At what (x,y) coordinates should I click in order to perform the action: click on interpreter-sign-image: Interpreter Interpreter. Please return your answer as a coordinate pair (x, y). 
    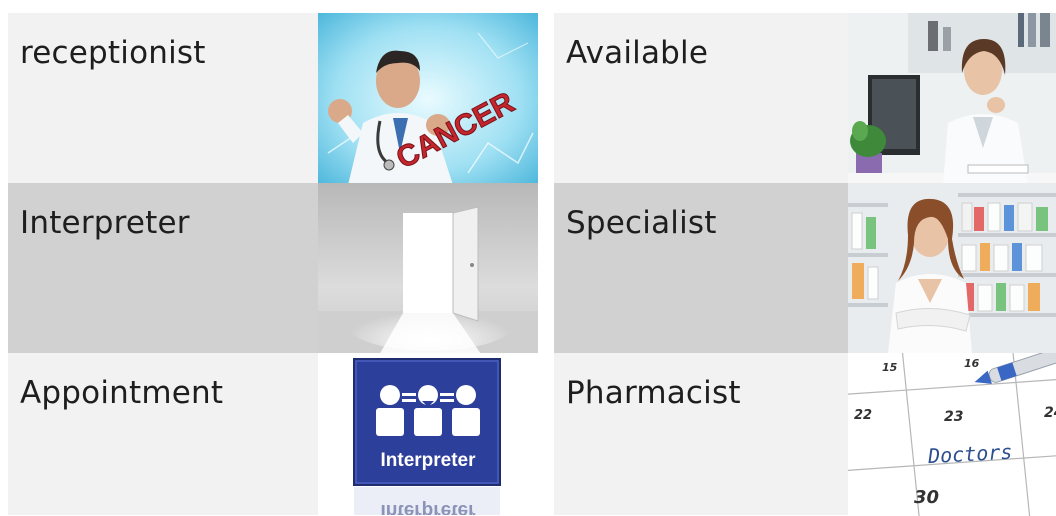
    Looking at the image, I should click on (428, 434).